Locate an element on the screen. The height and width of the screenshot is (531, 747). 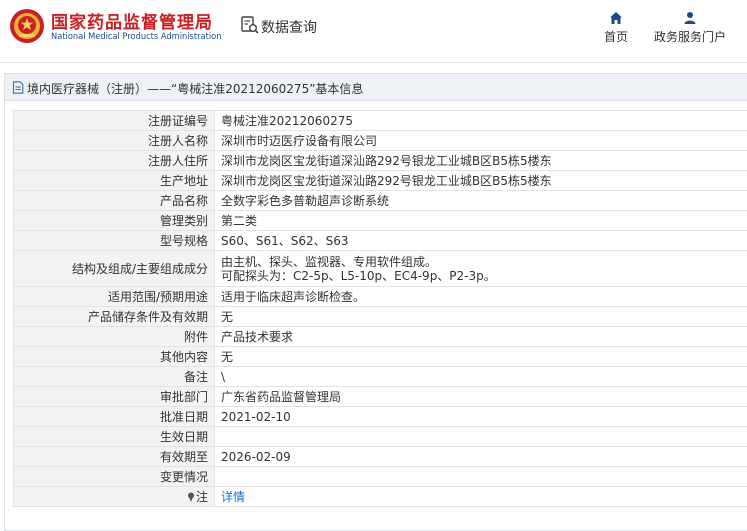
site-title: 国家药品监督管理局 is located at coordinates (132, 23).